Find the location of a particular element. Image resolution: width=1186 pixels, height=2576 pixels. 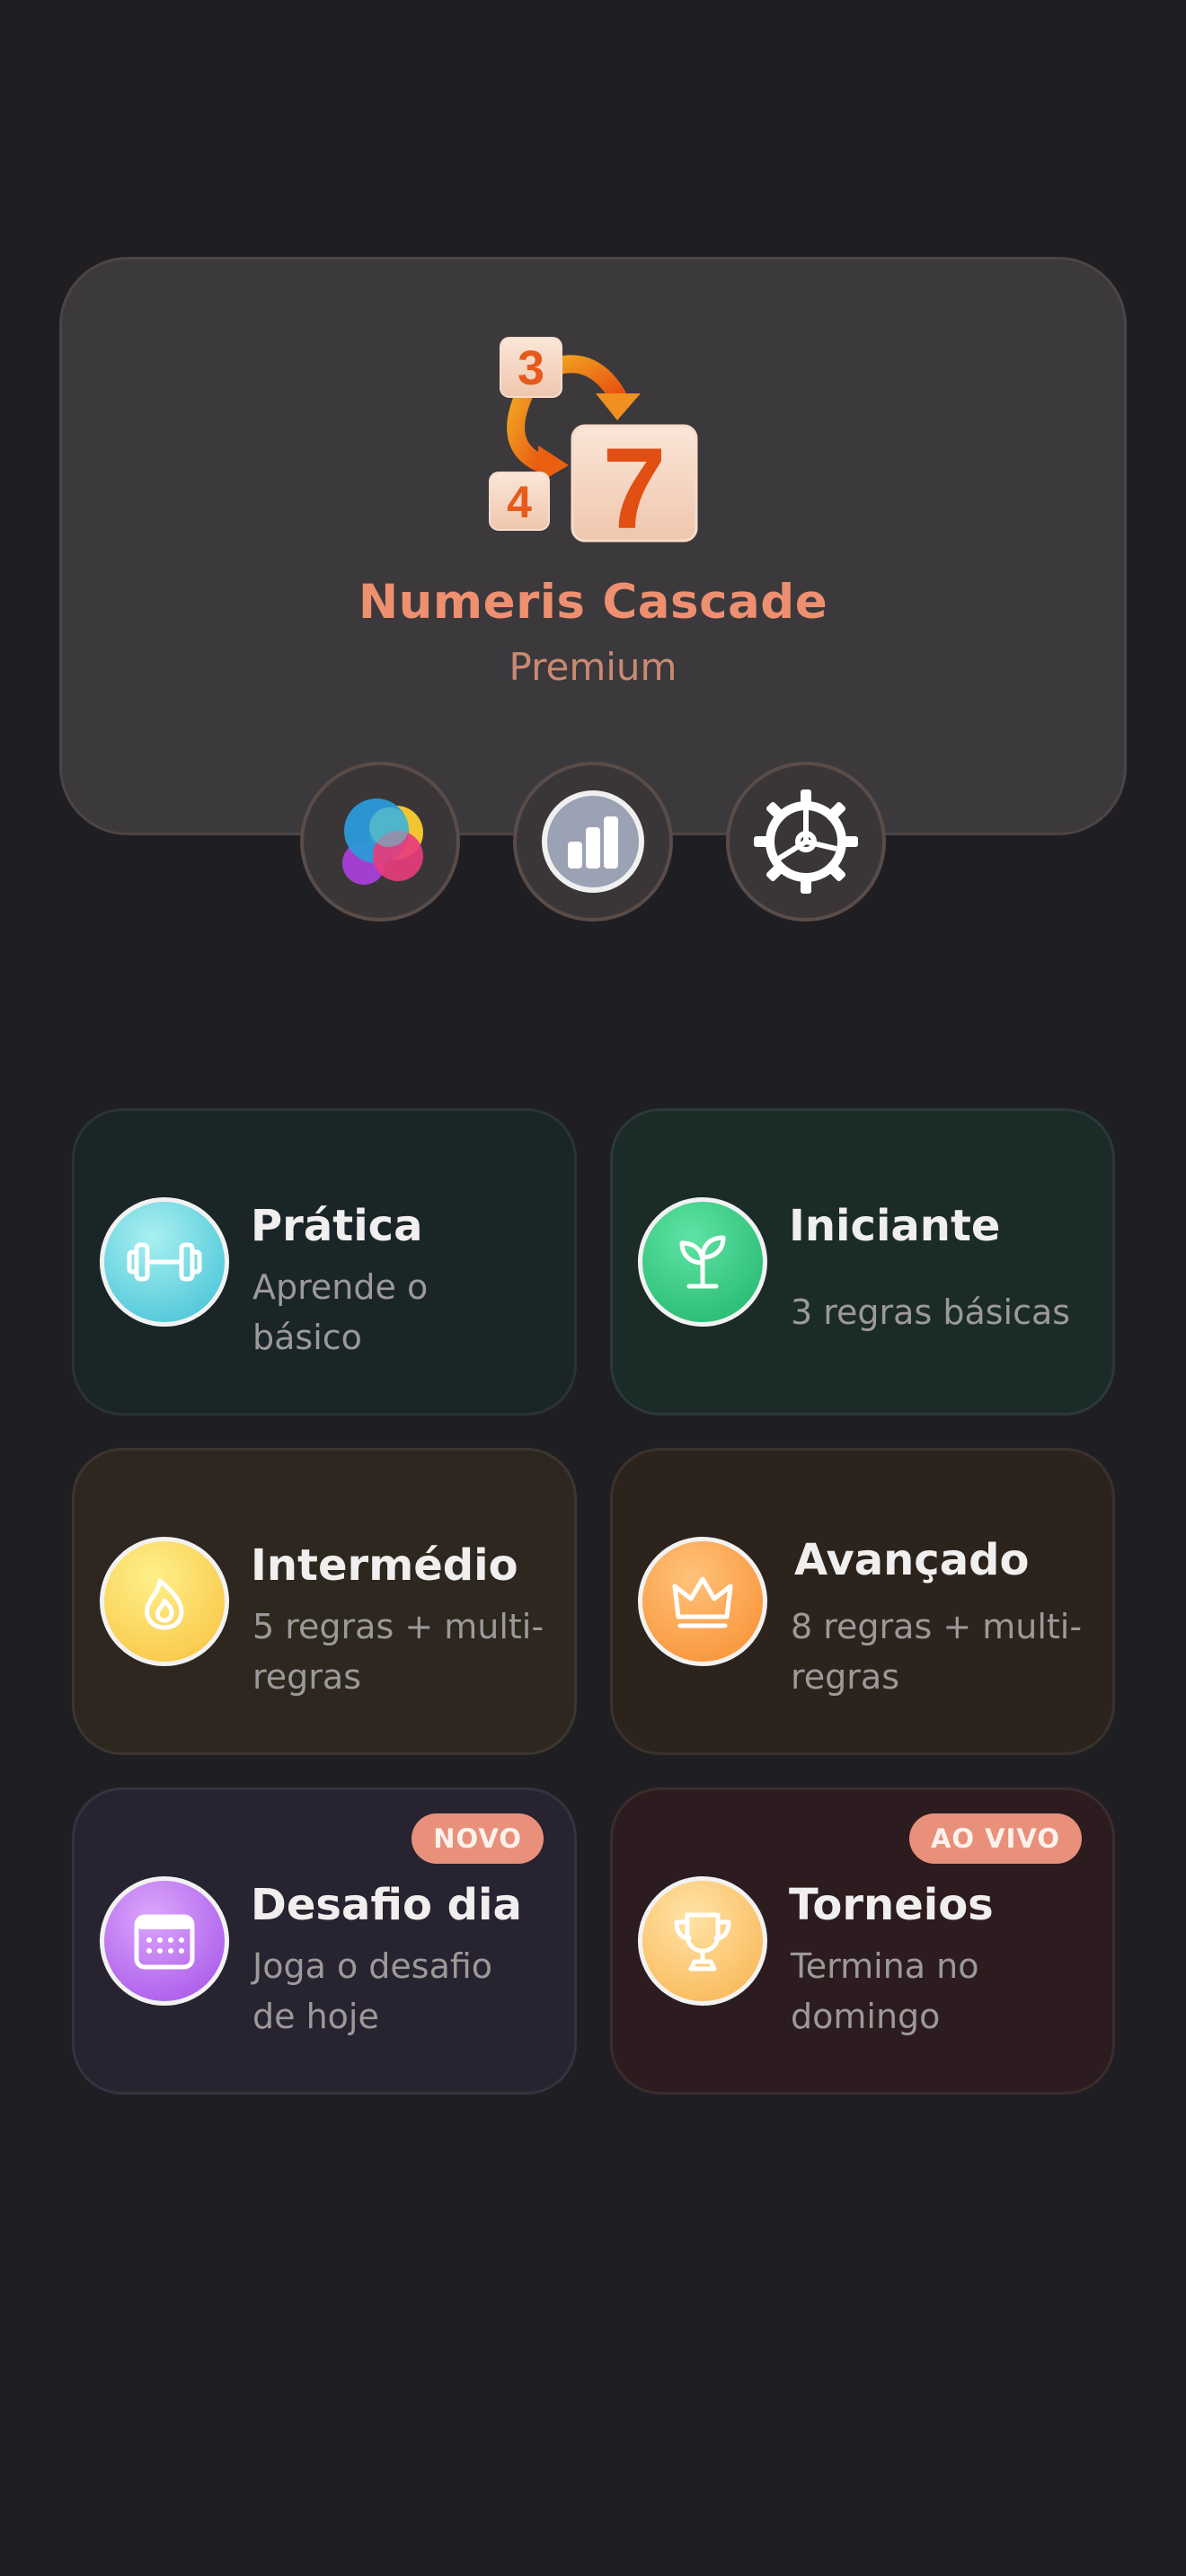

new-badge: NOVO is located at coordinates (478, 1838).